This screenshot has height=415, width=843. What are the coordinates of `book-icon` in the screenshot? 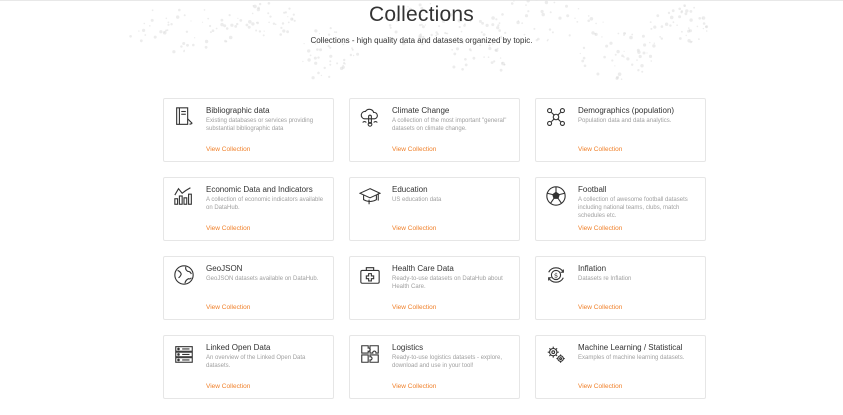 It's located at (184, 117).